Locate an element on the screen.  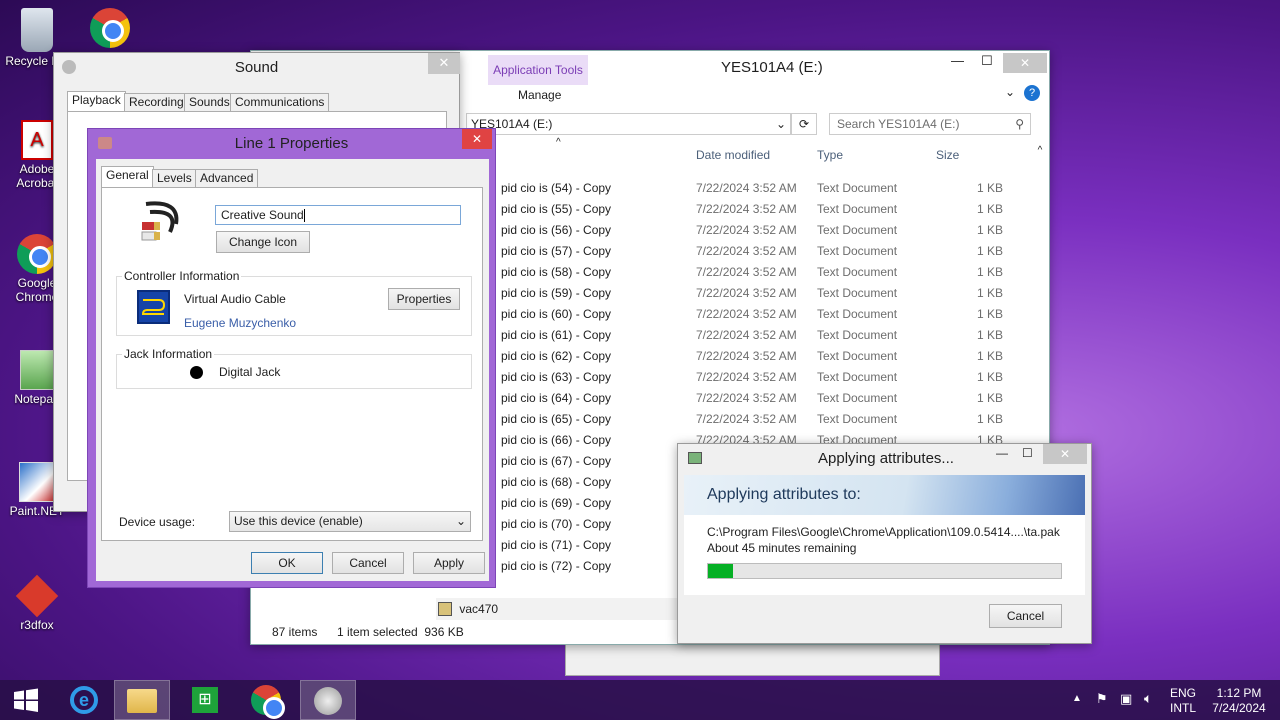
taskbar-sound is located at coordinates (328, 700).